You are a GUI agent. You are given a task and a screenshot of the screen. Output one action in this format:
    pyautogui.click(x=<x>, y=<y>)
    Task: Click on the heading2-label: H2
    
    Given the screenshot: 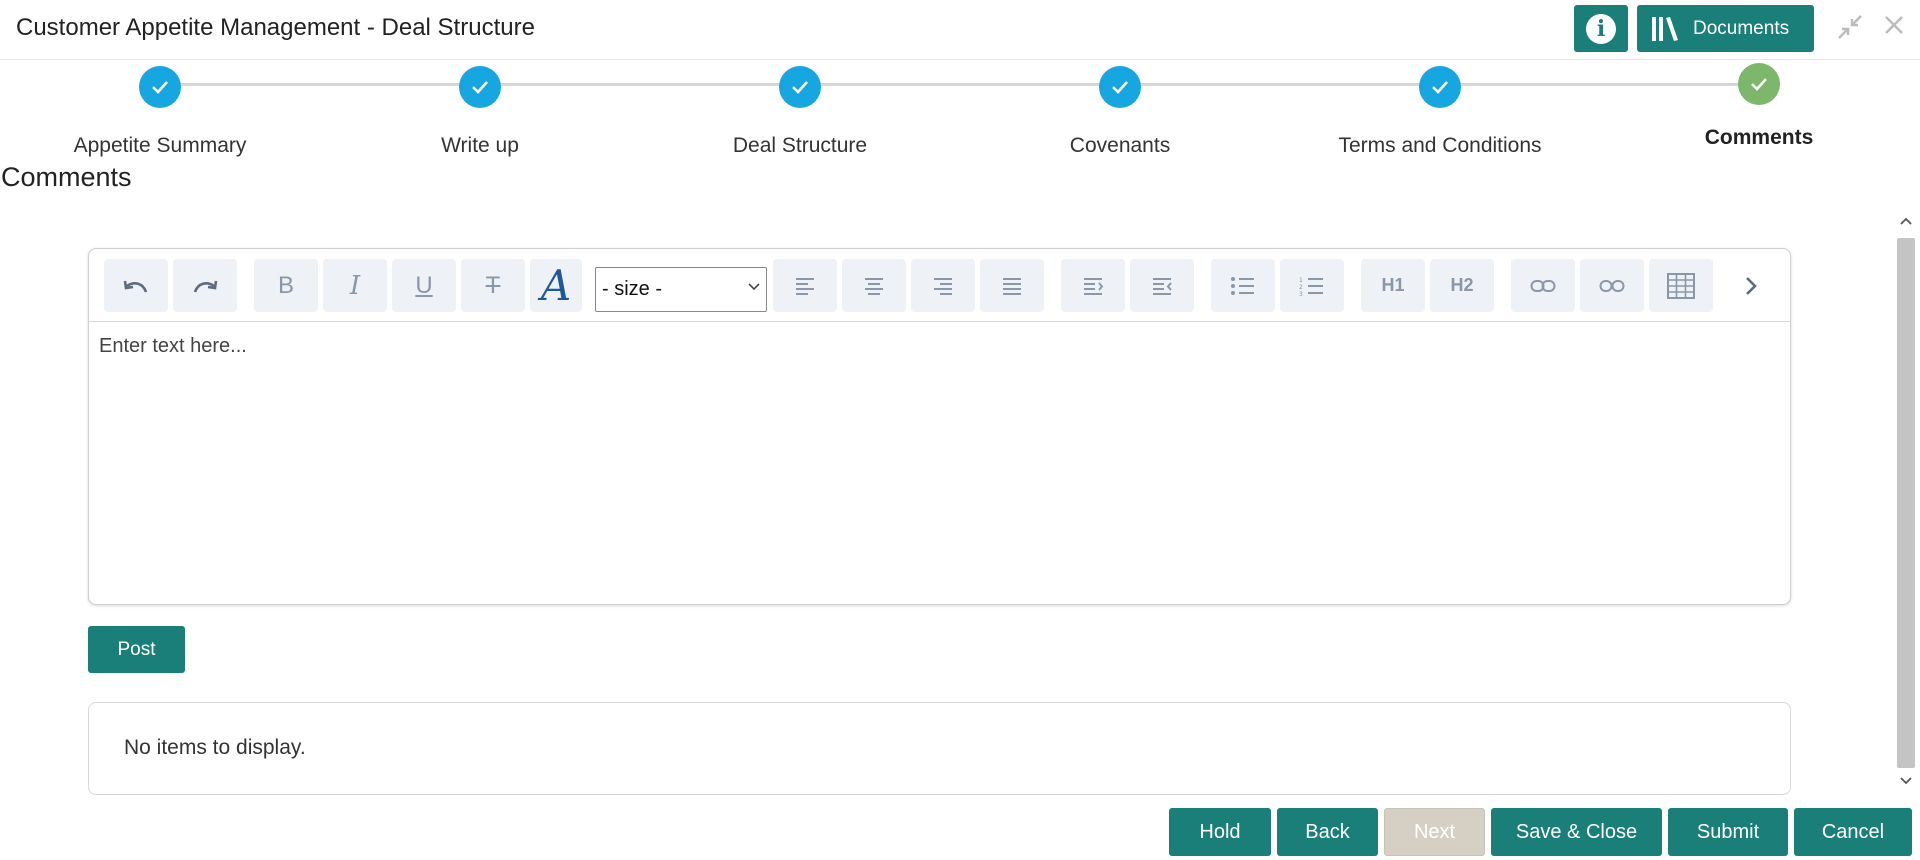 What is the action you would take?
    pyautogui.click(x=1462, y=285)
    